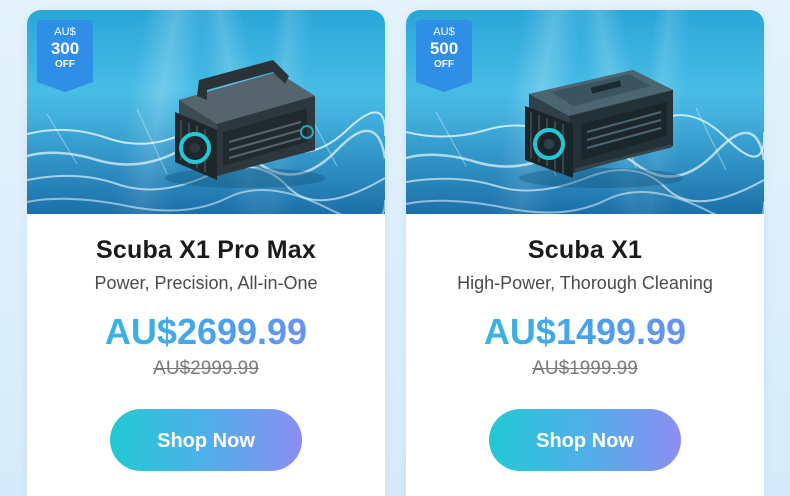  I want to click on sale-price: AU$2699.99, so click(206, 333).